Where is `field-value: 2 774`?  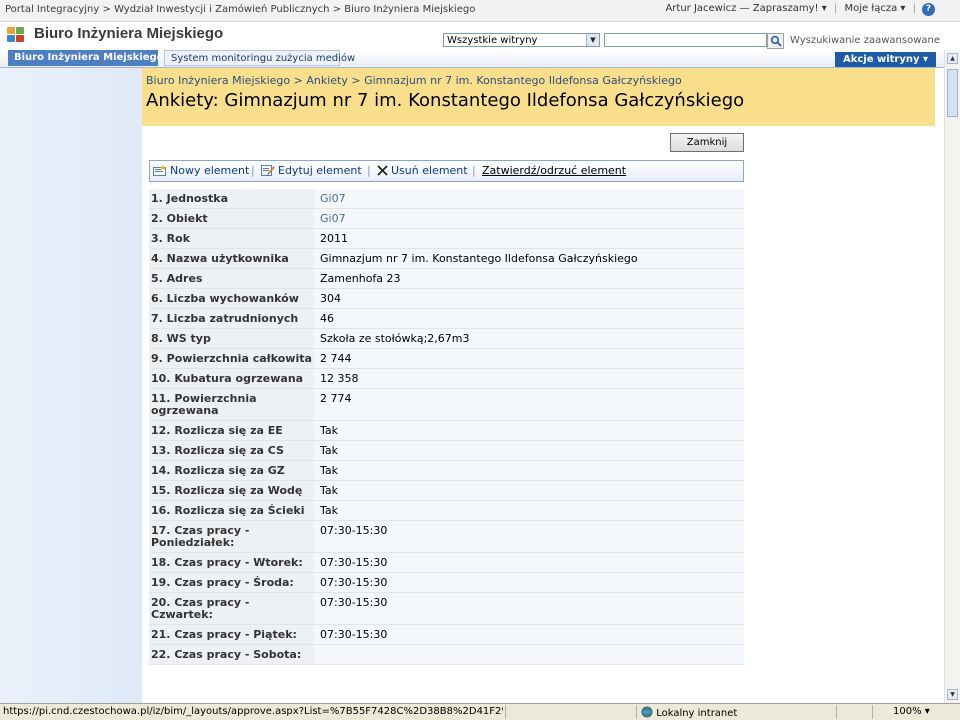 field-value: 2 774 is located at coordinates (529, 404).